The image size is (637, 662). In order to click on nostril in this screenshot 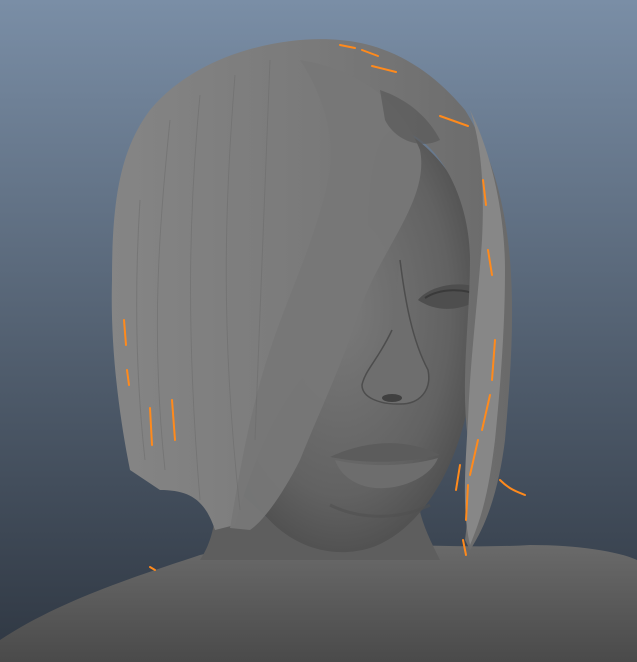, I will do `click(392, 398)`.